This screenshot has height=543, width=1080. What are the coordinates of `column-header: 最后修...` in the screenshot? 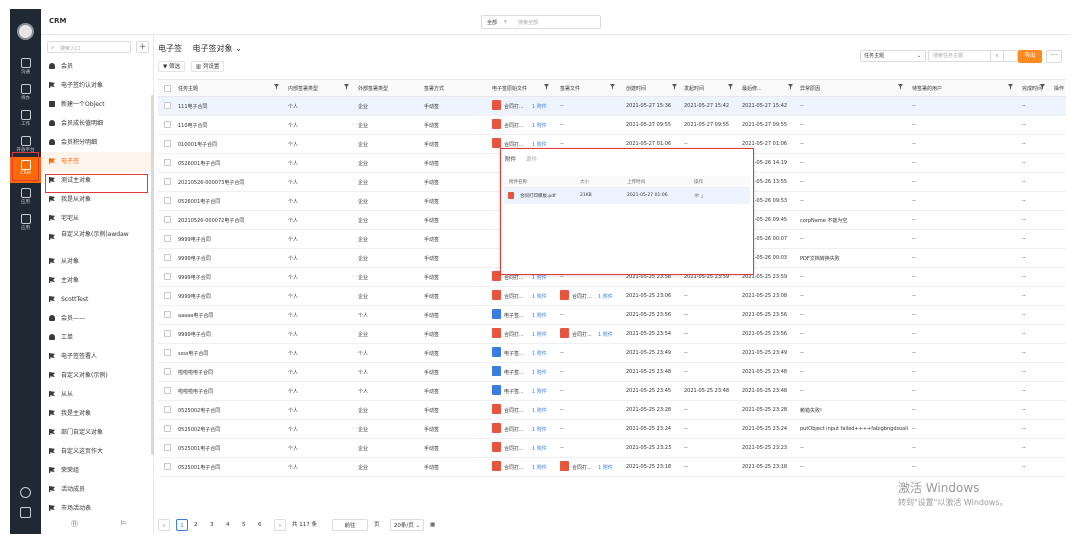 It's located at (752, 88).